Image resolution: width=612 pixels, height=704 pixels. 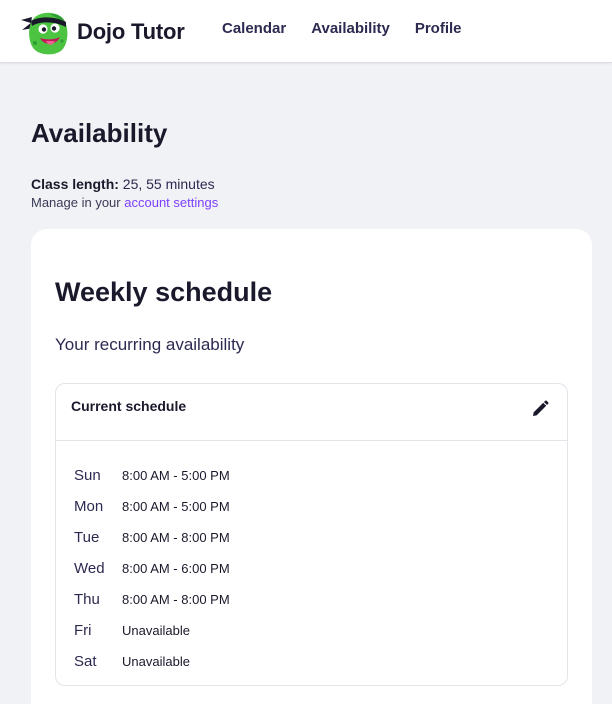 I want to click on nav-availability: Availability, so click(x=350, y=29).